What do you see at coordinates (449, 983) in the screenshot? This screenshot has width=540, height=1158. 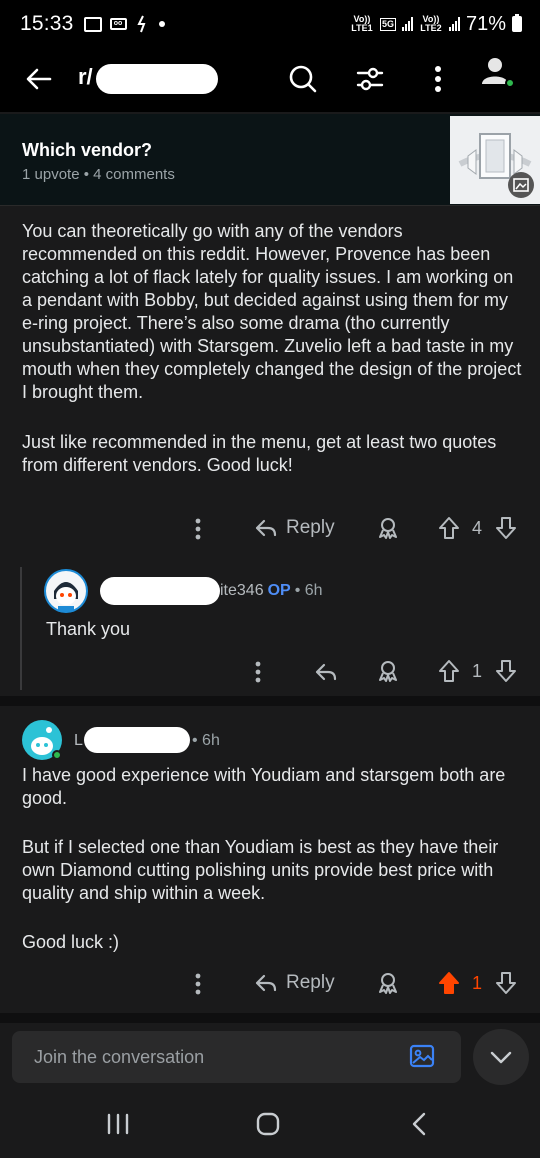 I see `upvote-icon-active` at bounding box center [449, 983].